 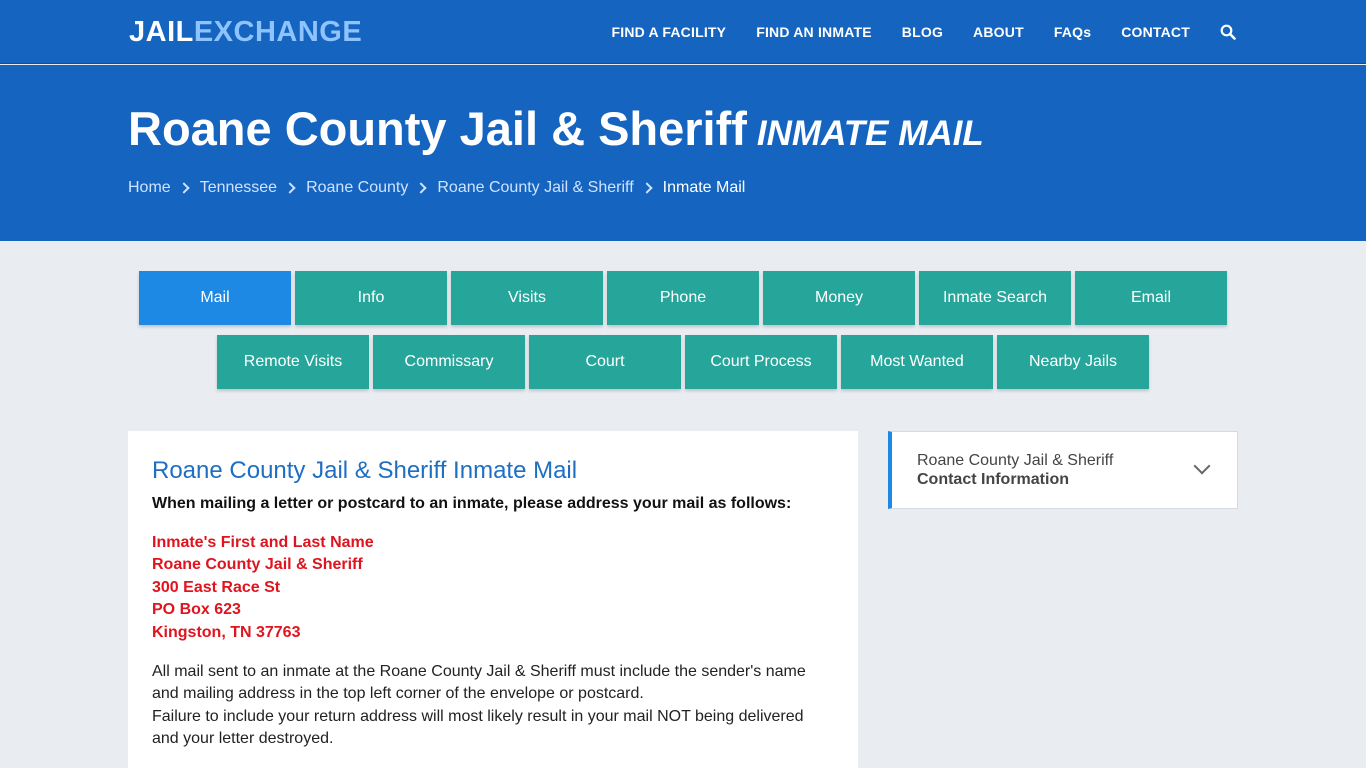 I want to click on tab-commissary: Commissary, so click(x=449, y=362).